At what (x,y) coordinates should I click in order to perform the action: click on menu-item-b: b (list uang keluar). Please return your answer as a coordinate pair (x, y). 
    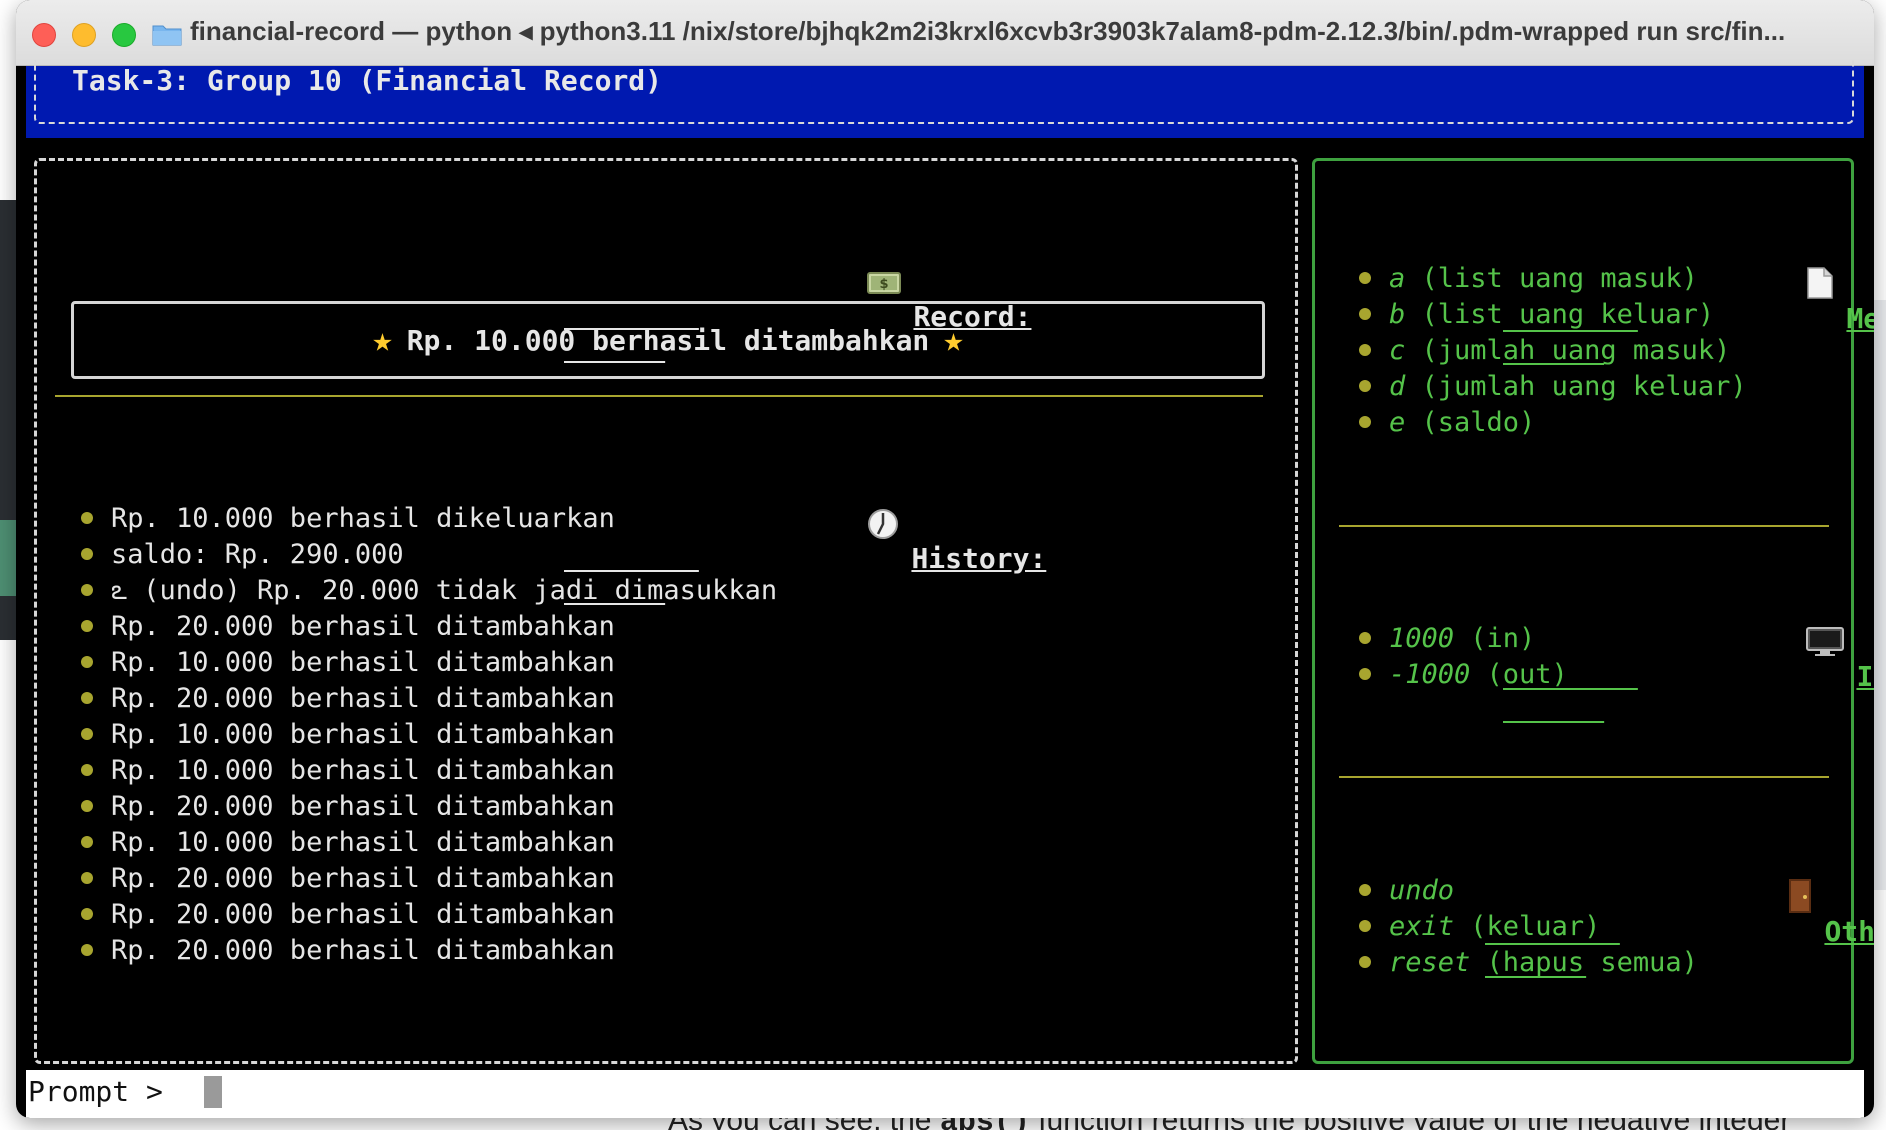
    Looking at the image, I should click on (1553, 315).